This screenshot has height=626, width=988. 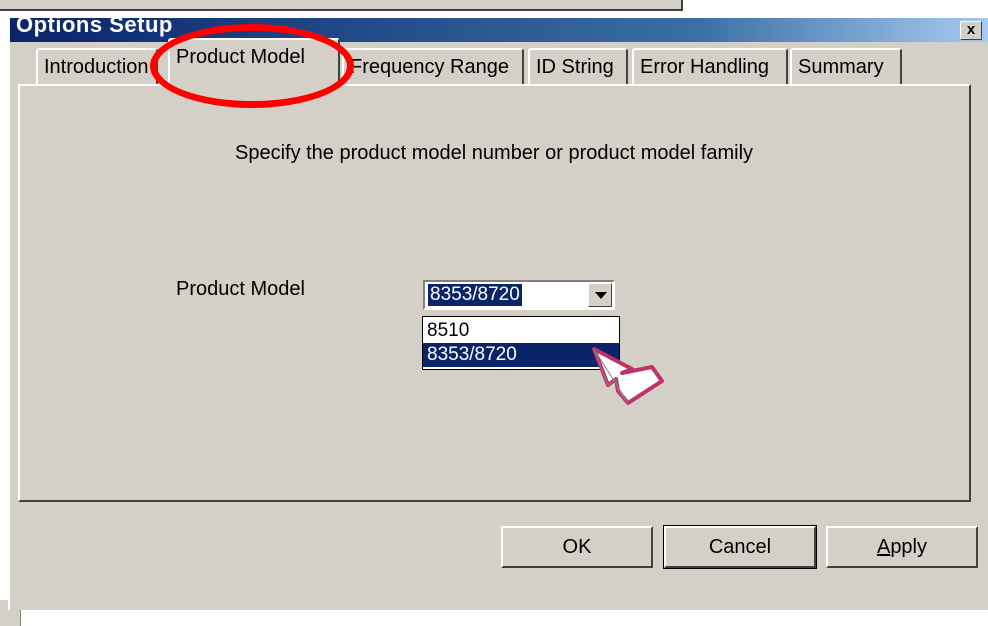 I want to click on cancel-button: Cancel, so click(x=740, y=547).